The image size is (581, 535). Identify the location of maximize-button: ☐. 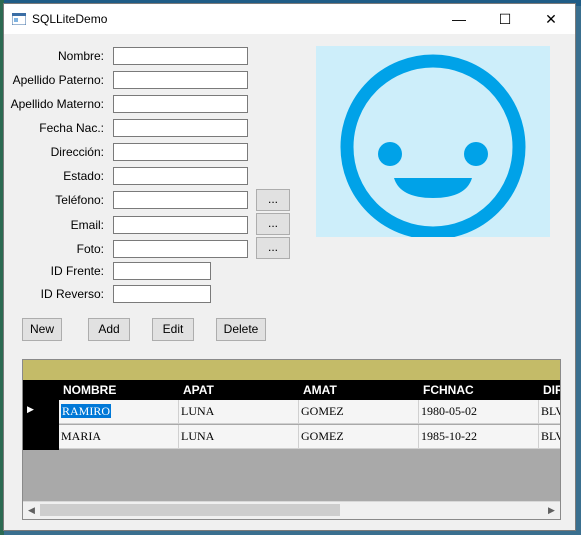
(505, 19).